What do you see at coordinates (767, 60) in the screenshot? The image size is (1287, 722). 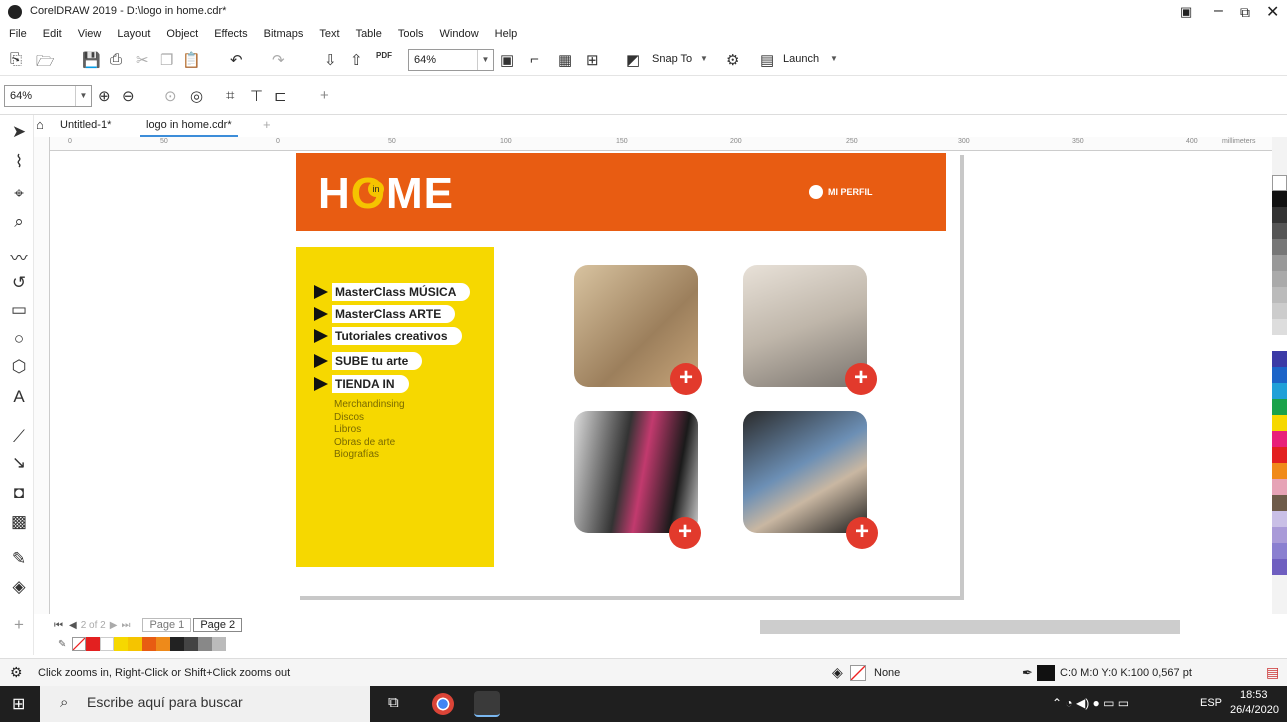 I see `launch-icon: ▤` at bounding box center [767, 60].